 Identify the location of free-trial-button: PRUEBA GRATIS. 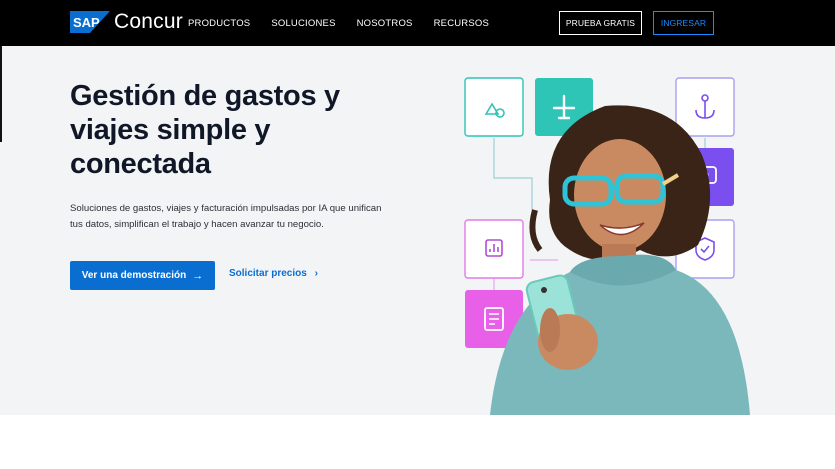
(600, 23).